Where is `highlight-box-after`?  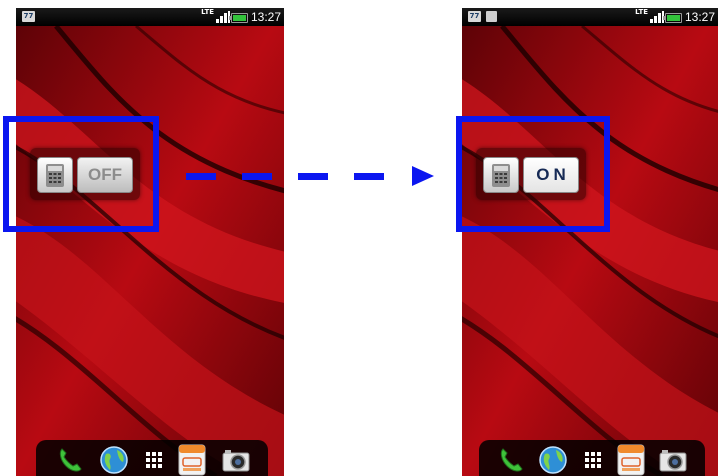
highlight-box-after is located at coordinates (533, 174).